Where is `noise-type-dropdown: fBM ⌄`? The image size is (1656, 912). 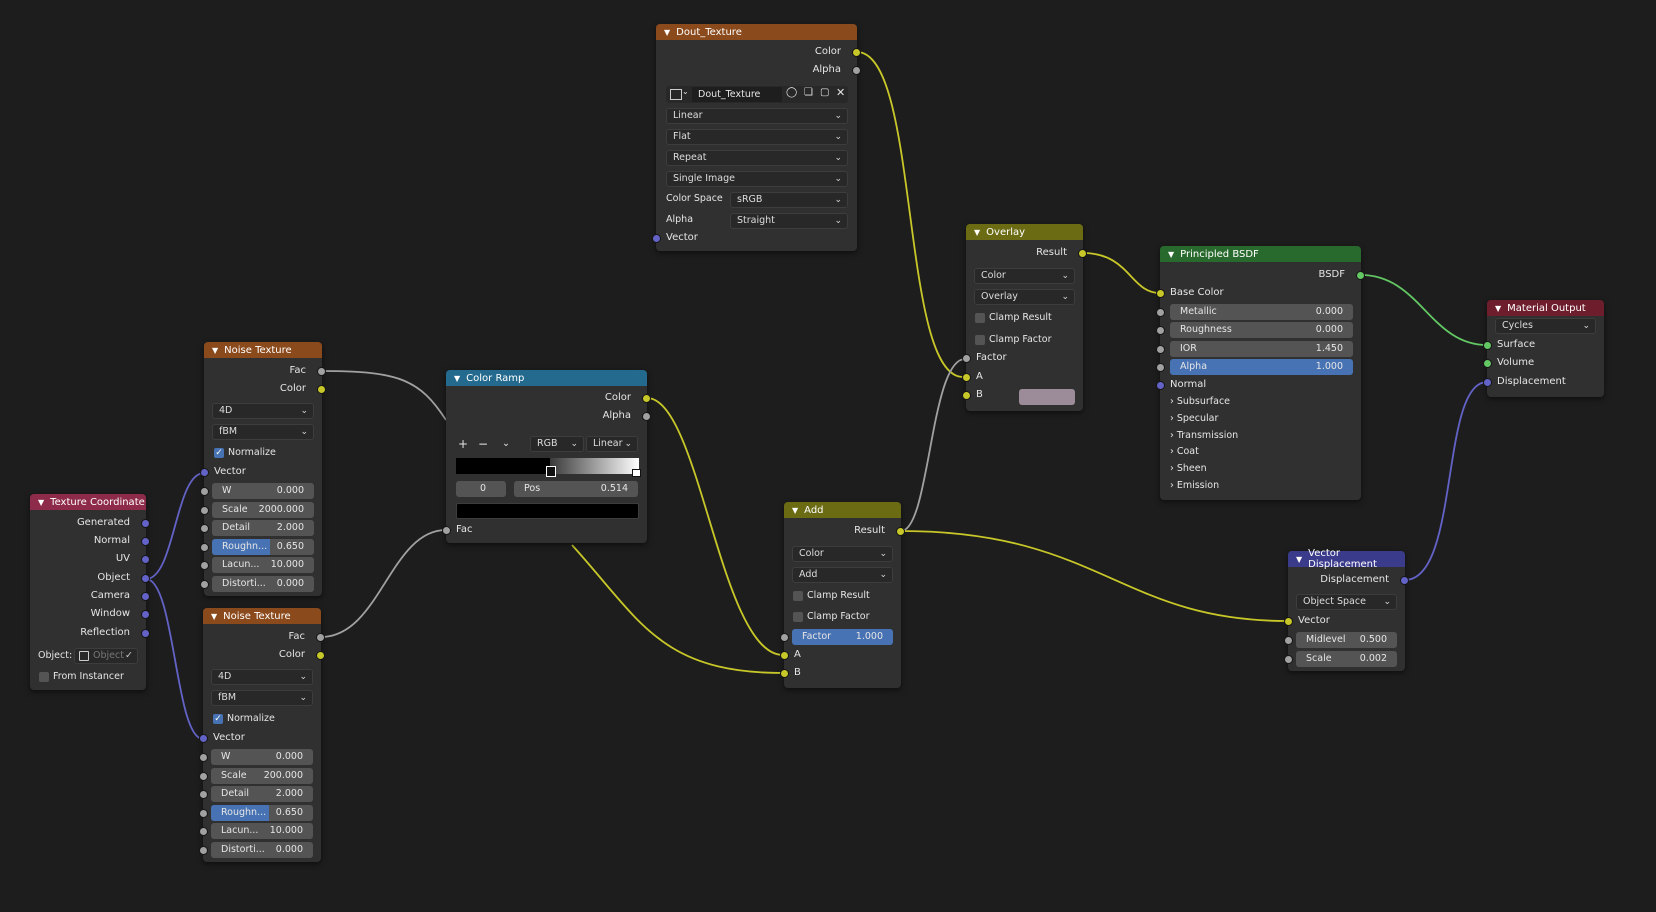
noise-type-dropdown: fBM ⌄ is located at coordinates (262, 698).